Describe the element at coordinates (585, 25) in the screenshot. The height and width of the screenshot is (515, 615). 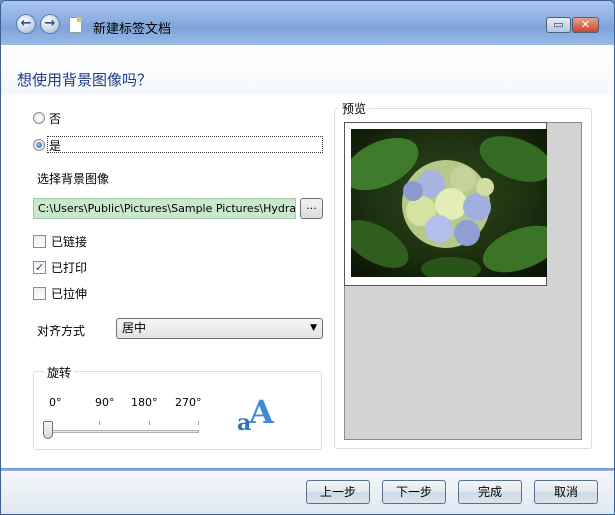
I see `close-button: ✕` at that location.